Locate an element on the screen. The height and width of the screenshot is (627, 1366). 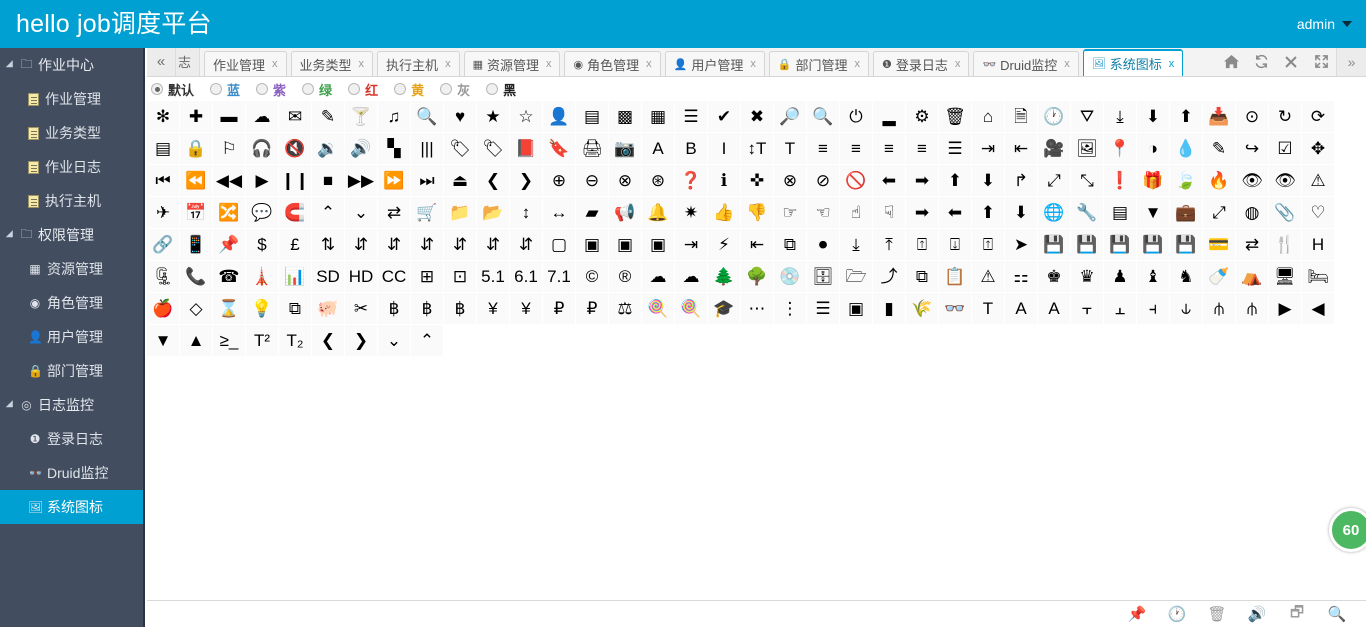
certificate-icon: ✷ is located at coordinates (691, 213).